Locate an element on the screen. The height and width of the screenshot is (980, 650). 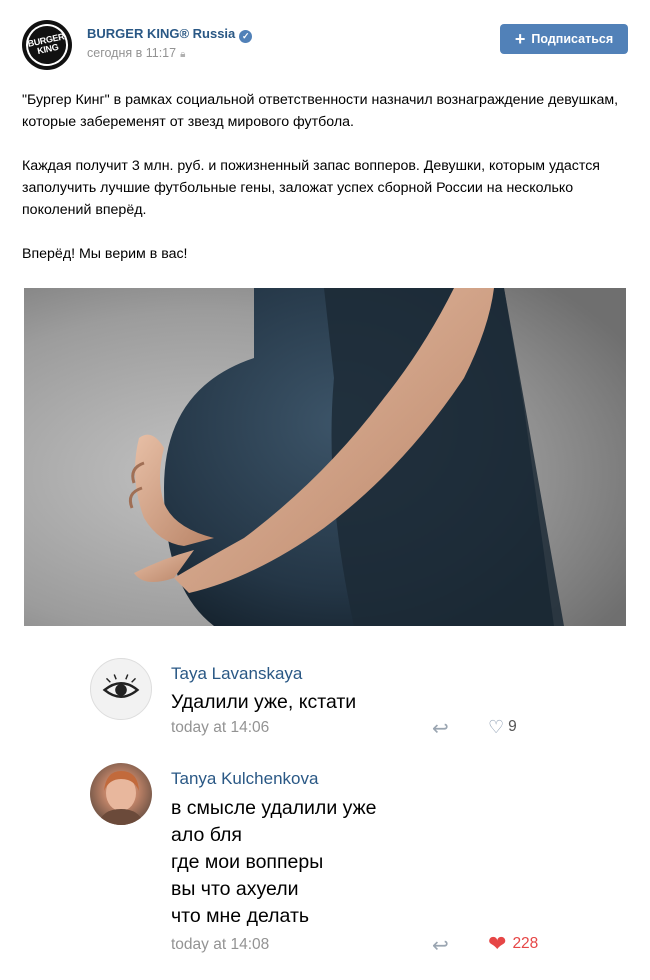
comment-author: Taya Lavanskaya is located at coordinates (236, 674).